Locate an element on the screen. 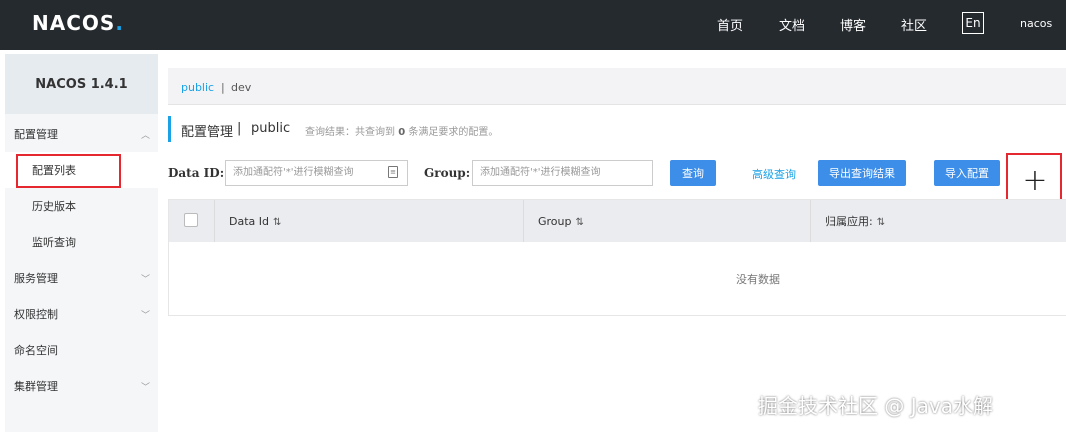 The width and height of the screenshot is (1066, 432). column-label: Group is located at coordinates (555, 221).